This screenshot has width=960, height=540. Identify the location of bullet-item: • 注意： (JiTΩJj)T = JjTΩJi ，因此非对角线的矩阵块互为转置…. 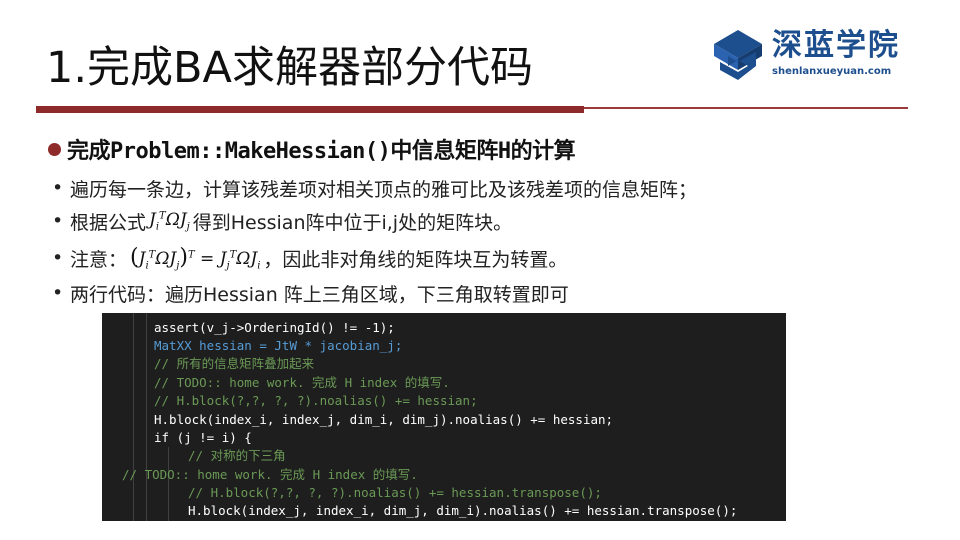
(309, 258).